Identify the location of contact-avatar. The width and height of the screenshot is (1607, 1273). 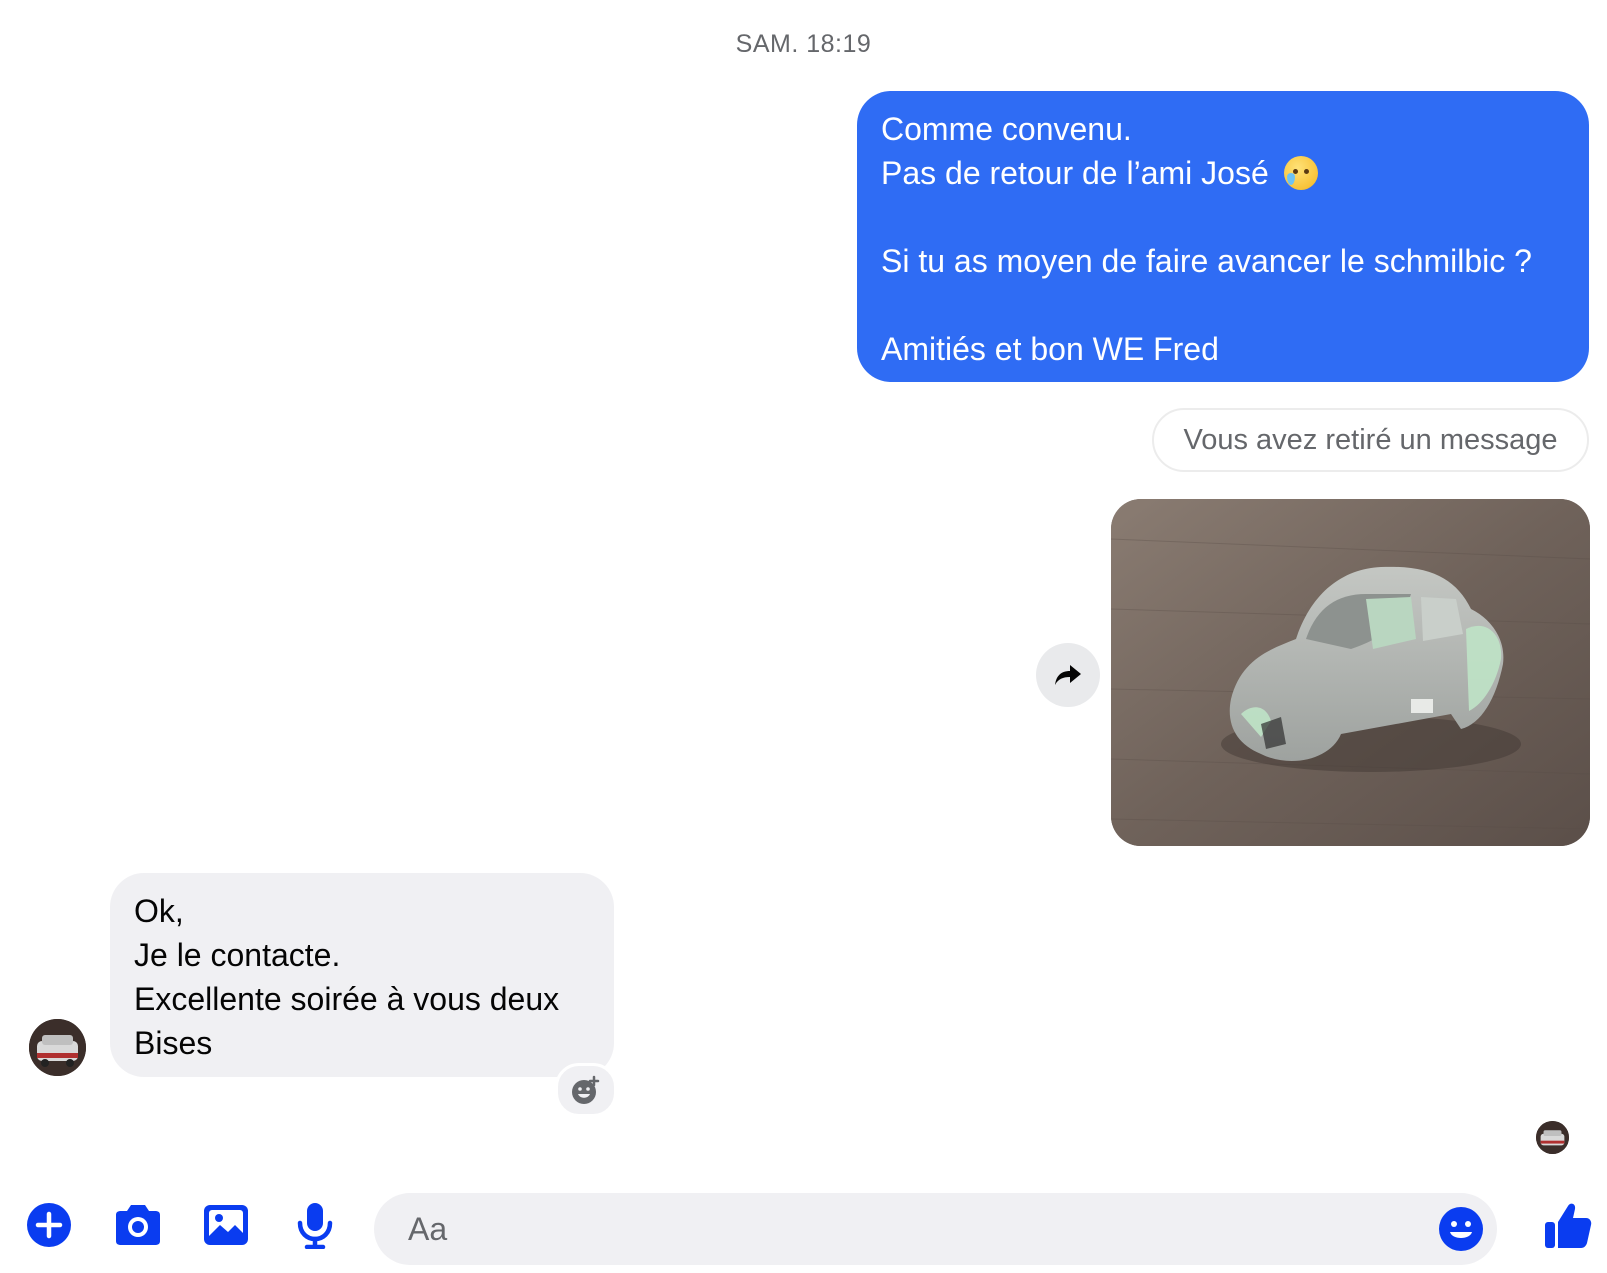
(57, 1047).